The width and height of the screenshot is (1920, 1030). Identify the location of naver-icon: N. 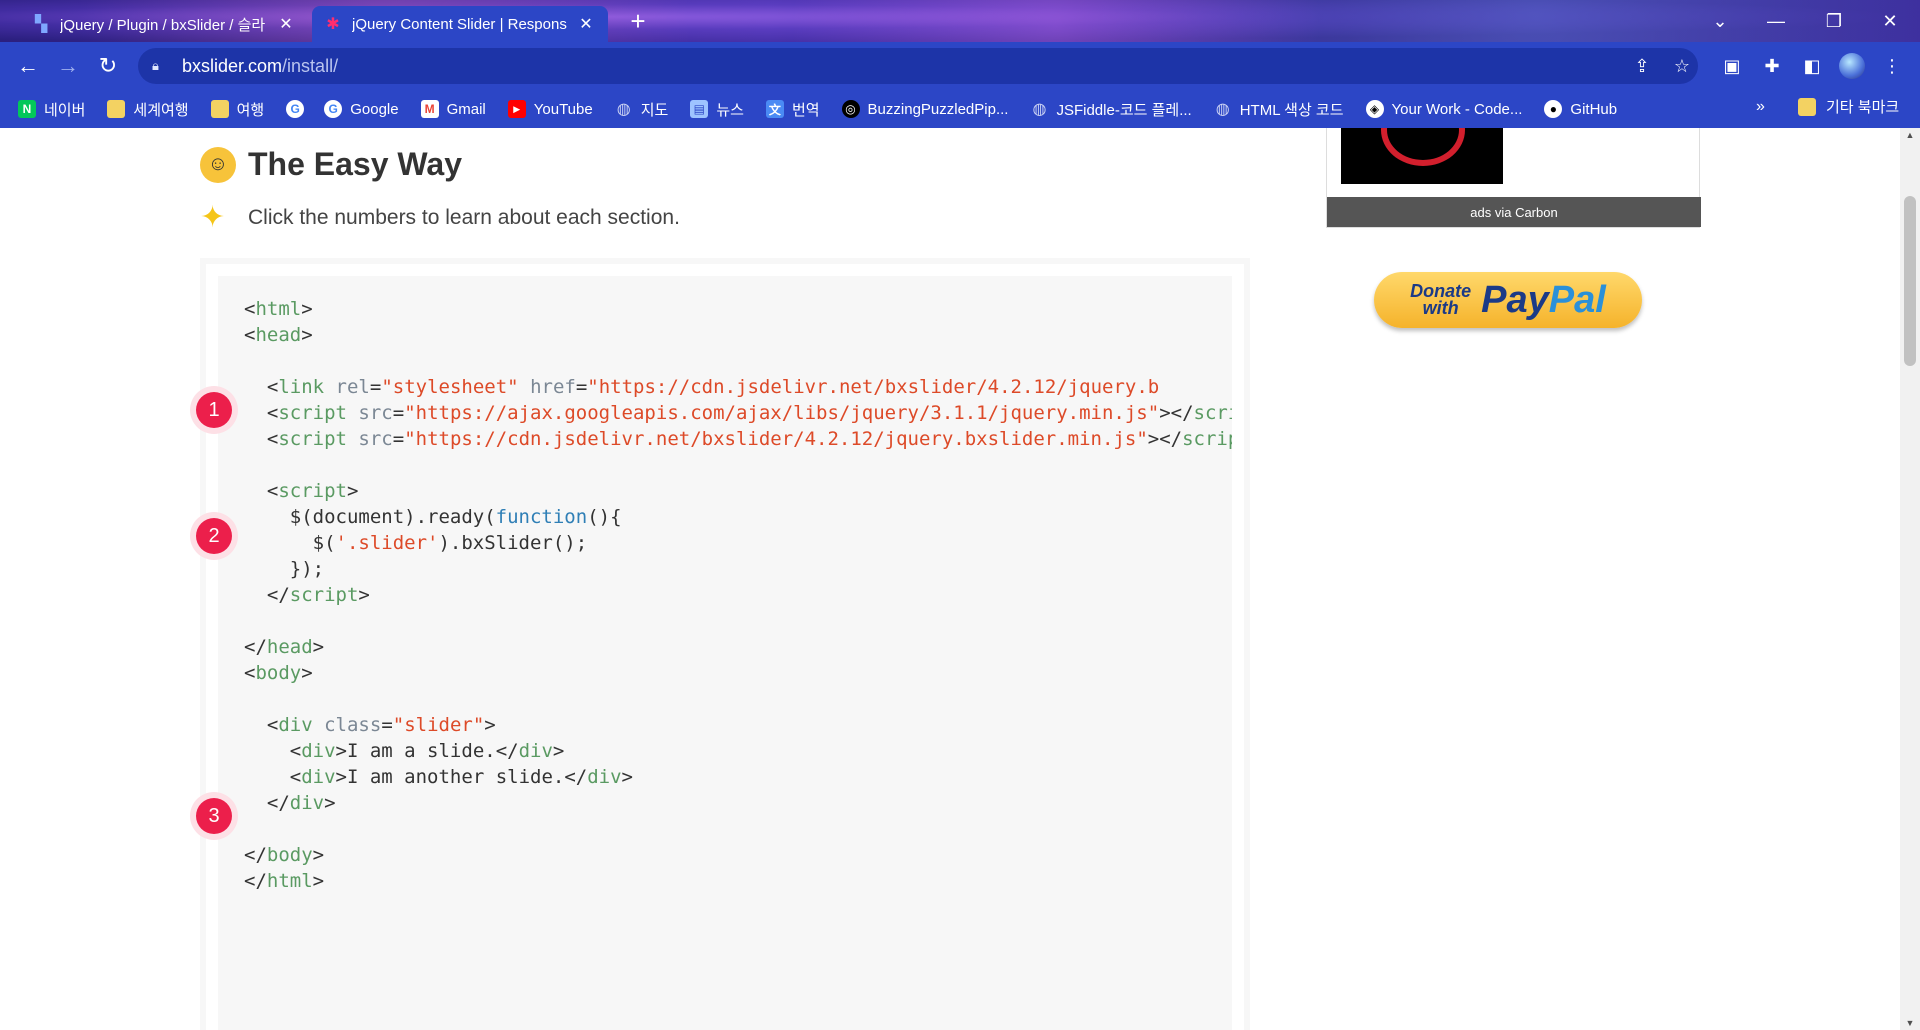
(27, 109).